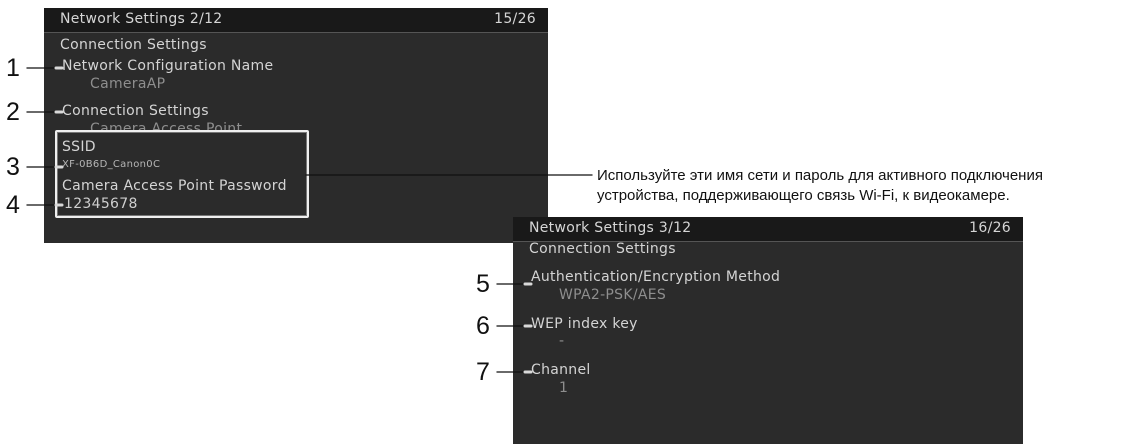 The image size is (1140, 444). What do you see at coordinates (483, 284) in the screenshot?
I see `callout-number-5: 5` at bounding box center [483, 284].